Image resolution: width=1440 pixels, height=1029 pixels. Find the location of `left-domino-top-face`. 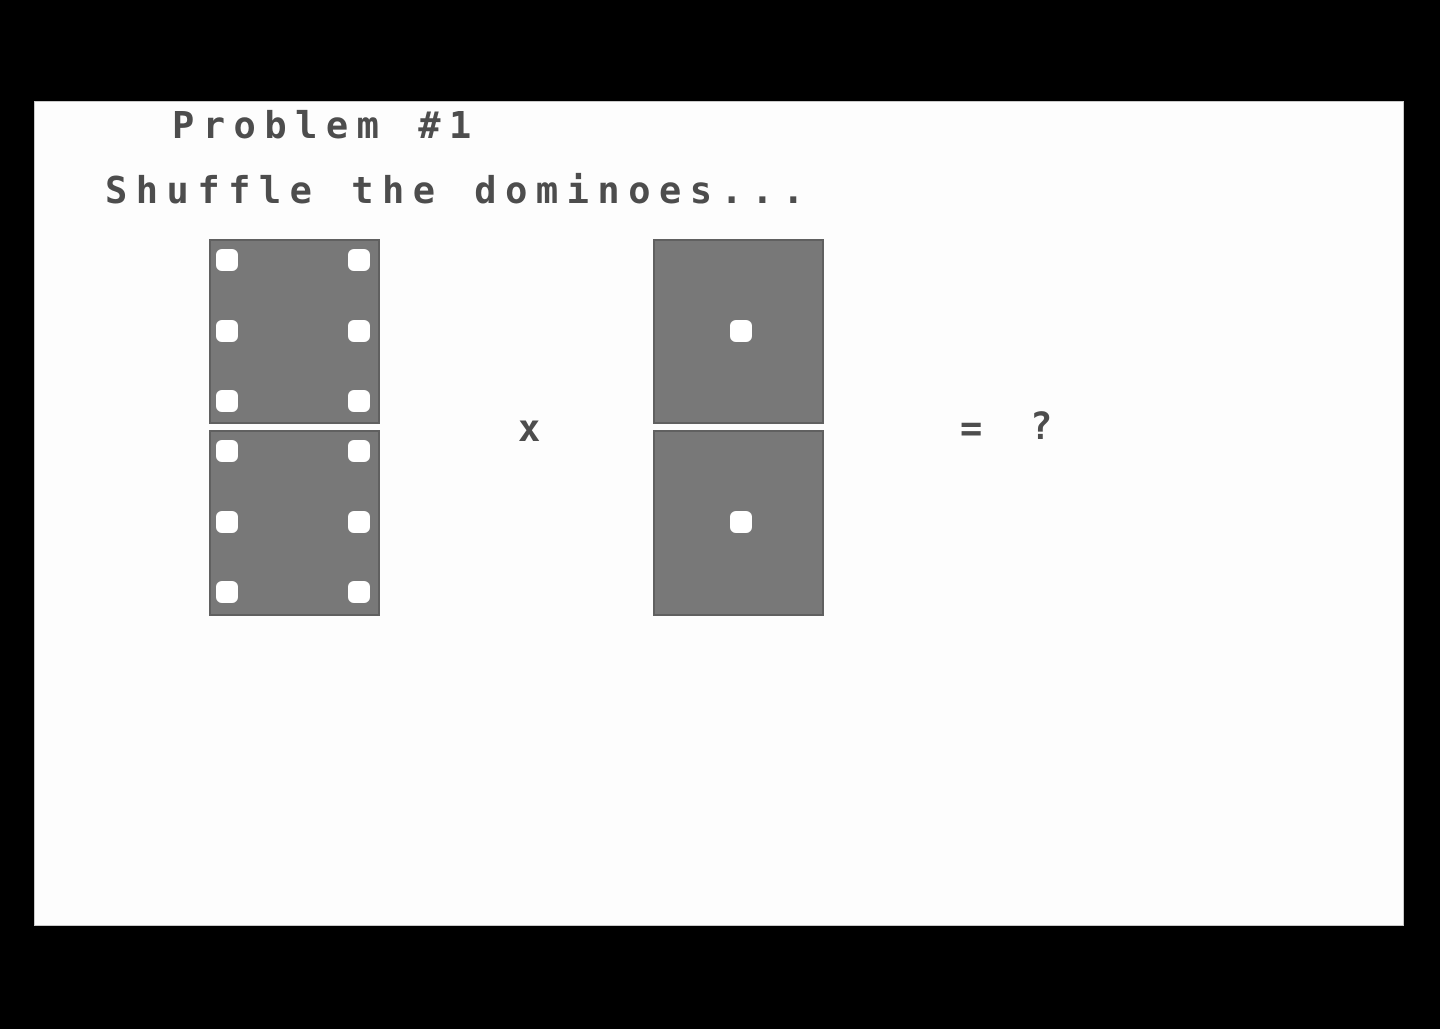

left-domino-top-face is located at coordinates (294, 331).